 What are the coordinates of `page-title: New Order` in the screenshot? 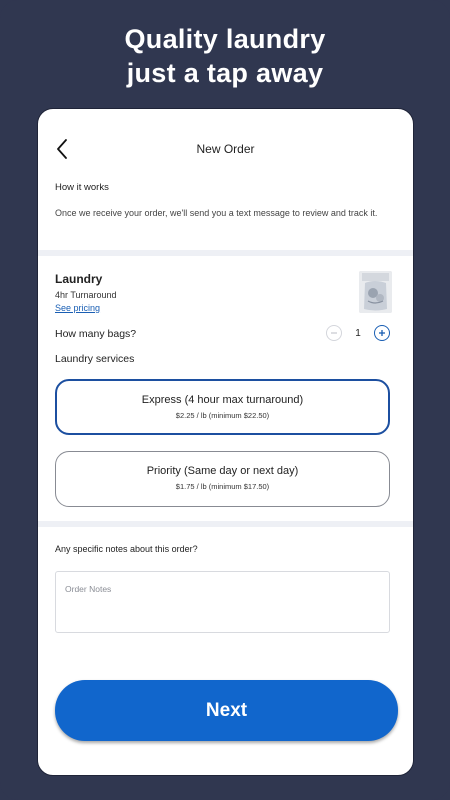 It's located at (225, 149).